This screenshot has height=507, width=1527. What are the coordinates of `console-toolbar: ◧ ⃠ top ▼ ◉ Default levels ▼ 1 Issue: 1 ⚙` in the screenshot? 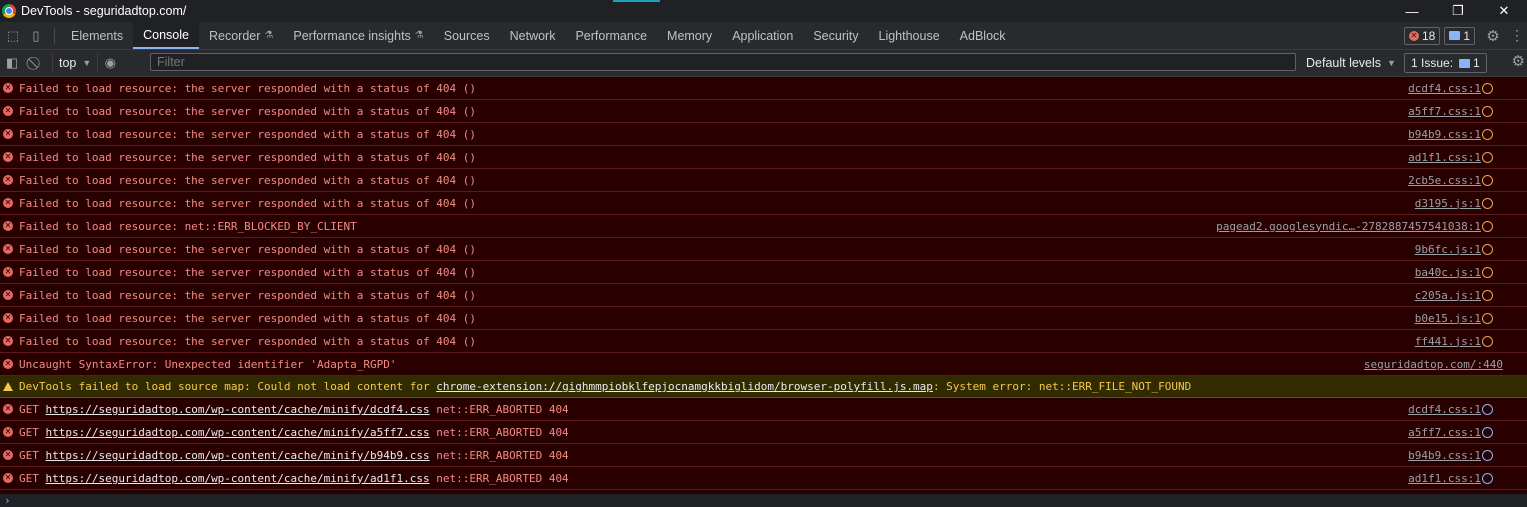 It's located at (763, 63).